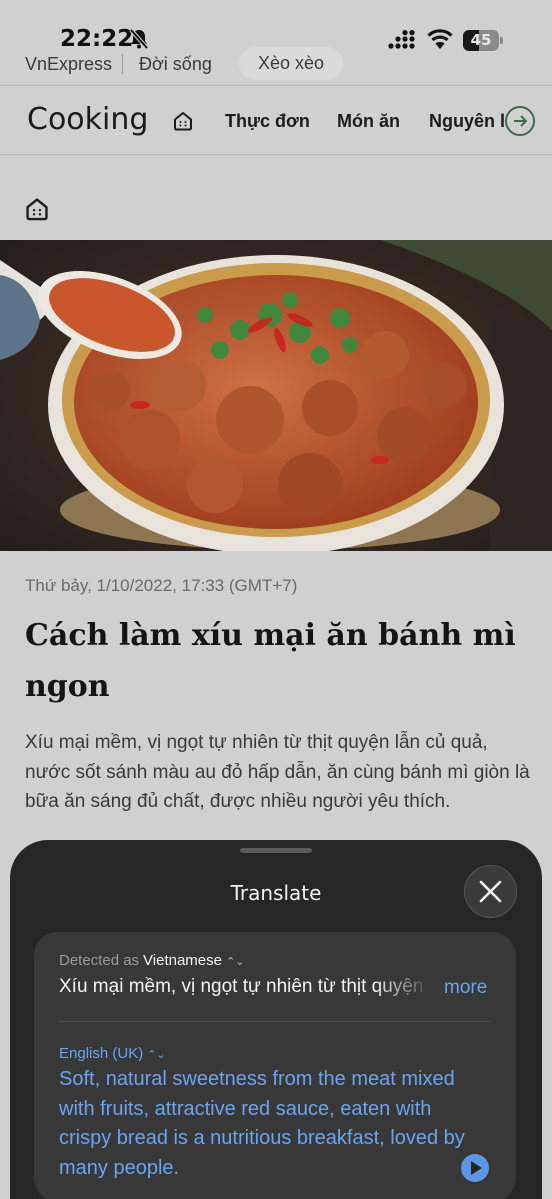 The image size is (552, 1199). What do you see at coordinates (404, 987) in the screenshot?
I see `source-text-fade` at bounding box center [404, 987].